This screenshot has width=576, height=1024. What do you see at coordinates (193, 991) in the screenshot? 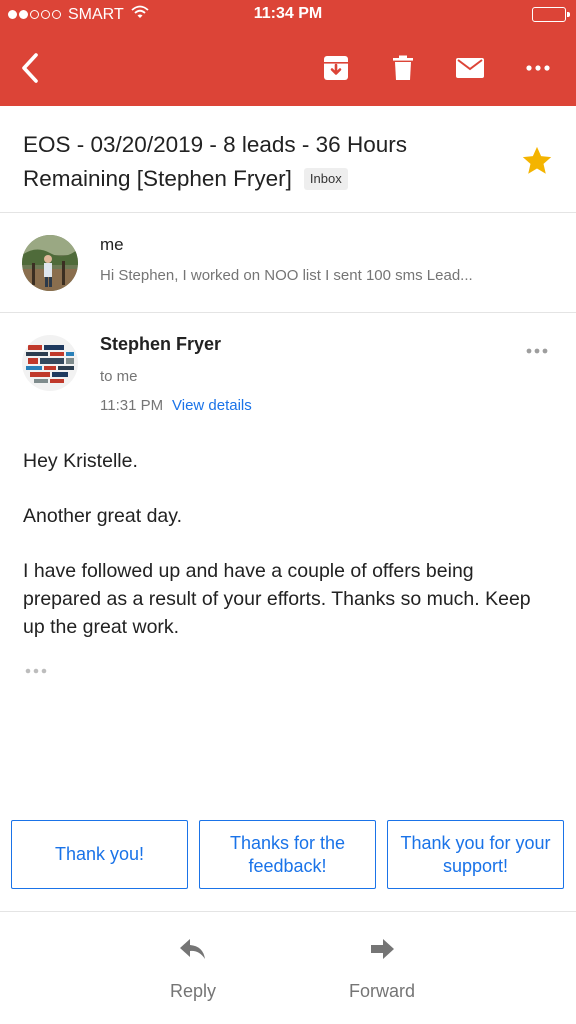
I see `reply-label: Reply` at bounding box center [193, 991].